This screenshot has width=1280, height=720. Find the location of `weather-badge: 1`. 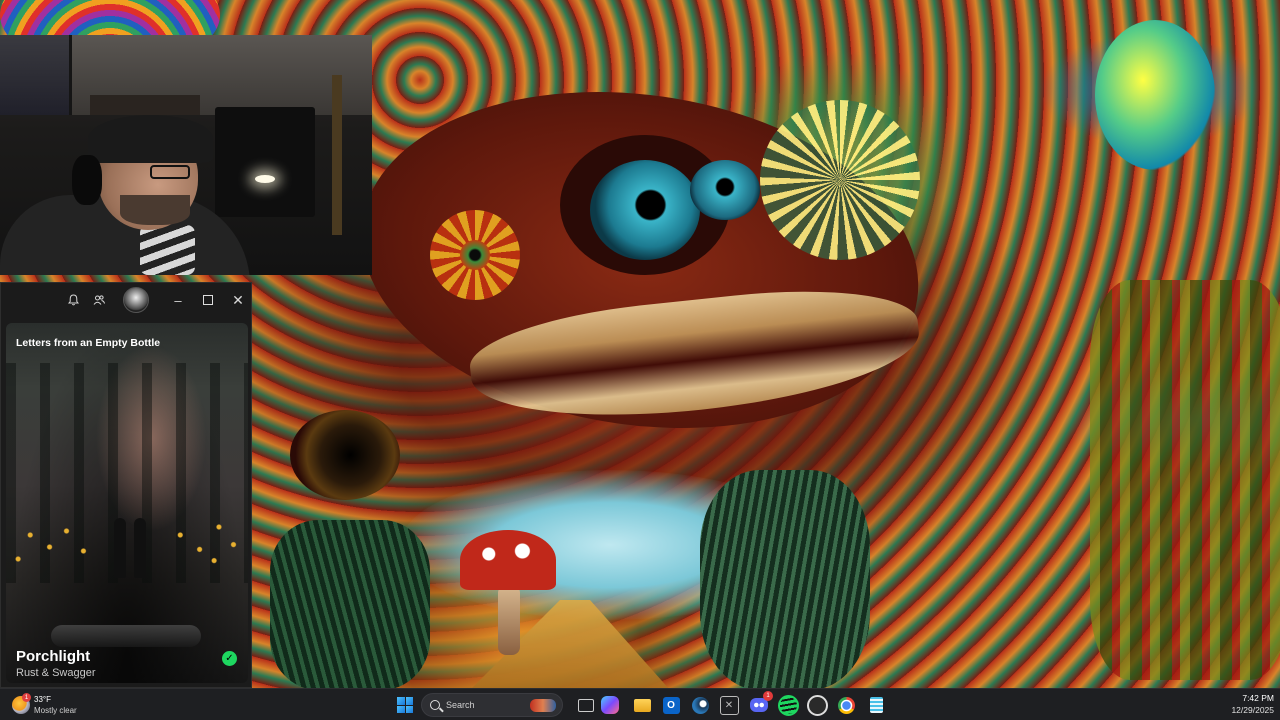

weather-badge: 1 is located at coordinates (26, 697).